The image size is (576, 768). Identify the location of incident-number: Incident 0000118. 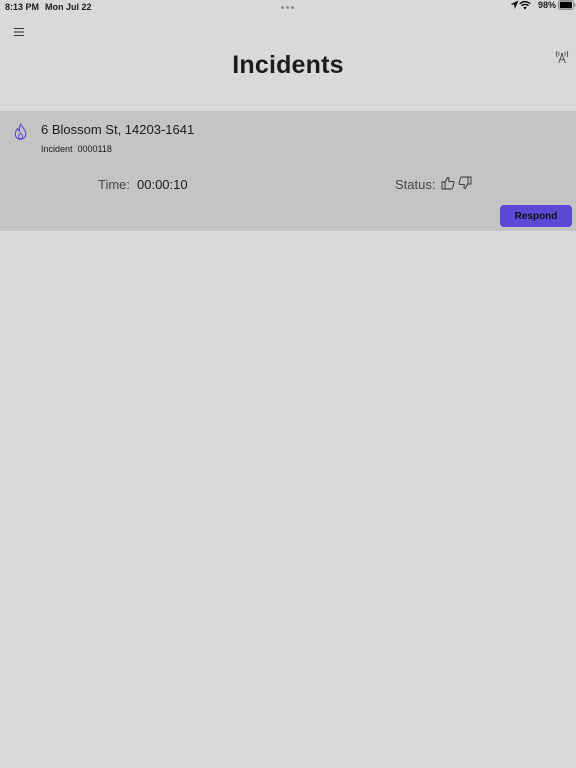
(76, 149).